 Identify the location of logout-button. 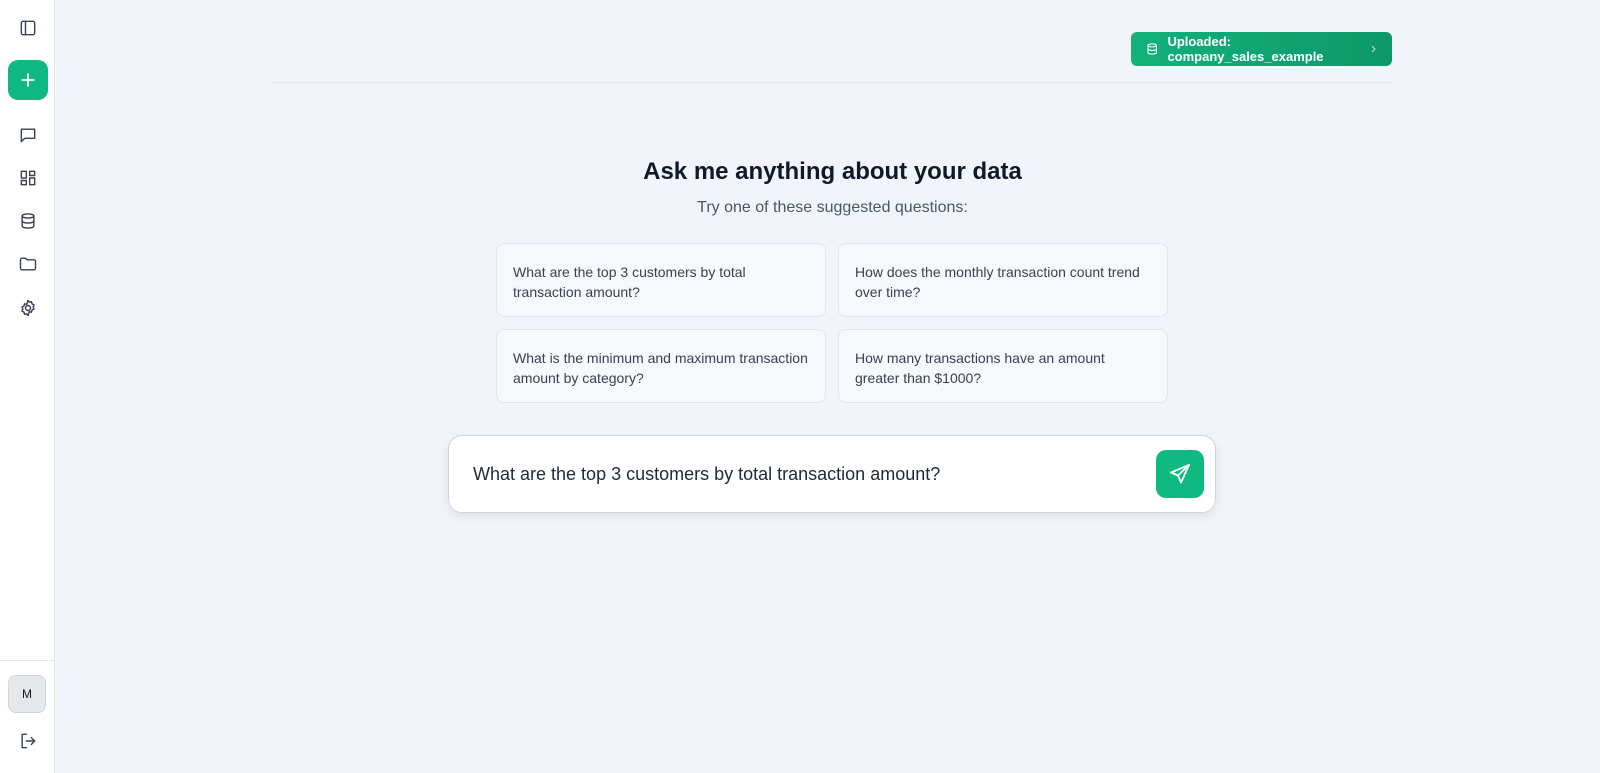
(28, 741).